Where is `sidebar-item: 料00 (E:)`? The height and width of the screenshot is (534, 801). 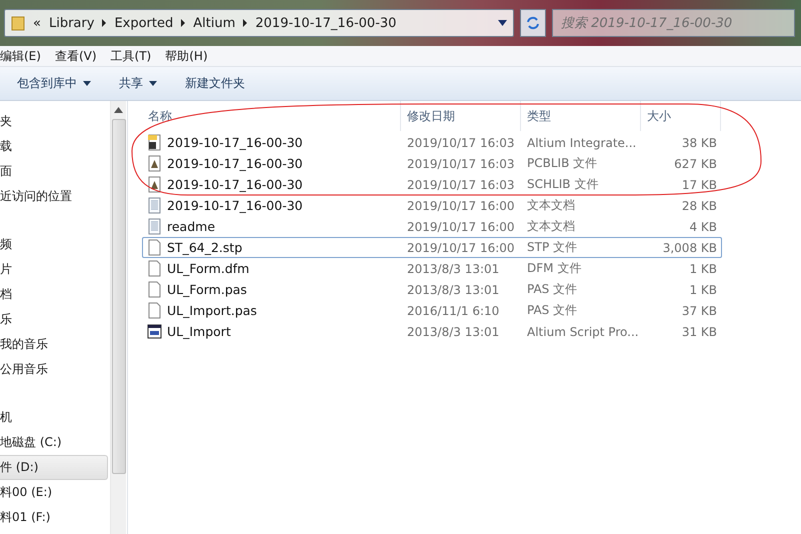 sidebar-item: 料00 (E:) is located at coordinates (54, 492).